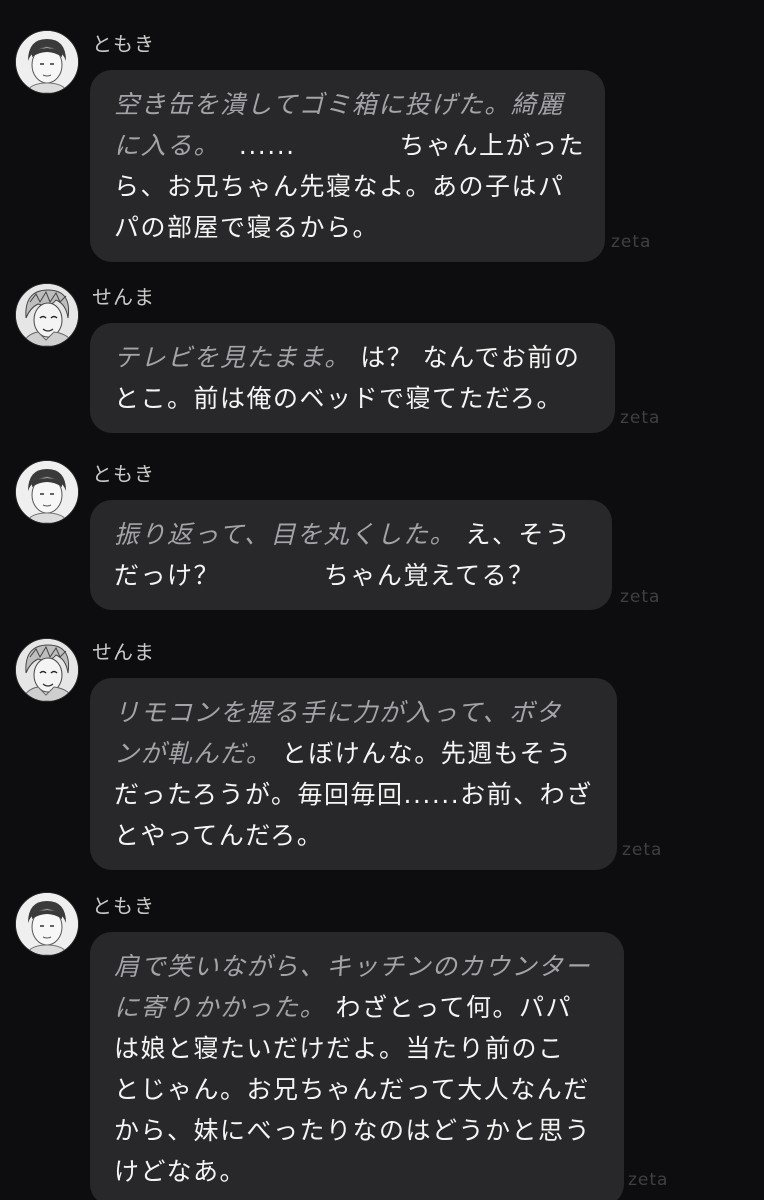  What do you see at coordinates (220, 1007) in the screenshot?
I see `action-text: に寄りかかった。` at bounding box center [220, 1007].